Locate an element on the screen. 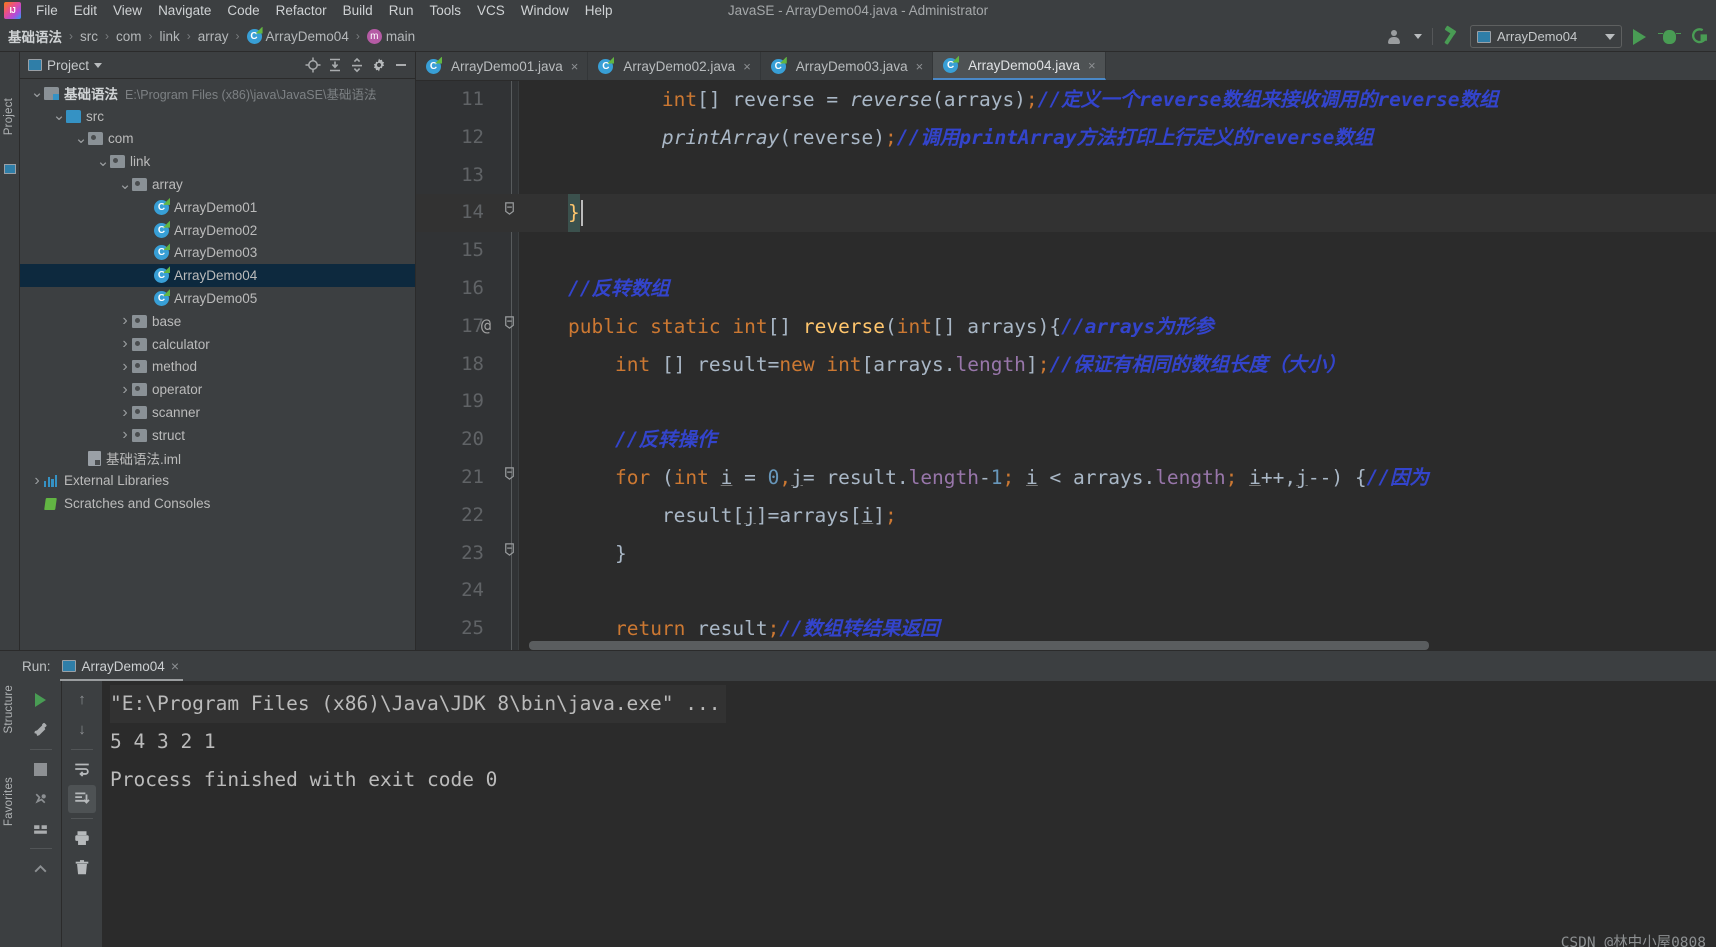 The image size is (1716, 947). print-icon is located at coordinates (82, 838).